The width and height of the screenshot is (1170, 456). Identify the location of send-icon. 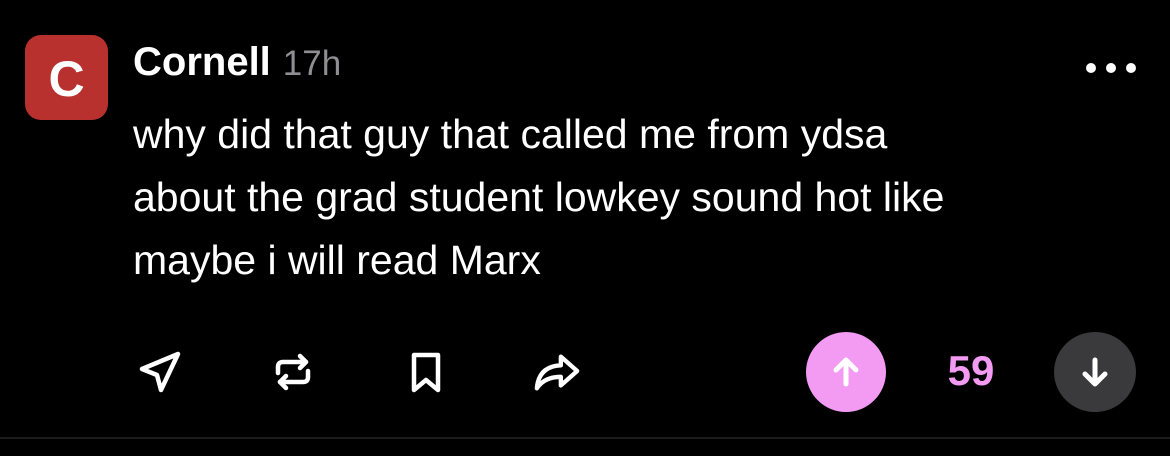
(160, 372).